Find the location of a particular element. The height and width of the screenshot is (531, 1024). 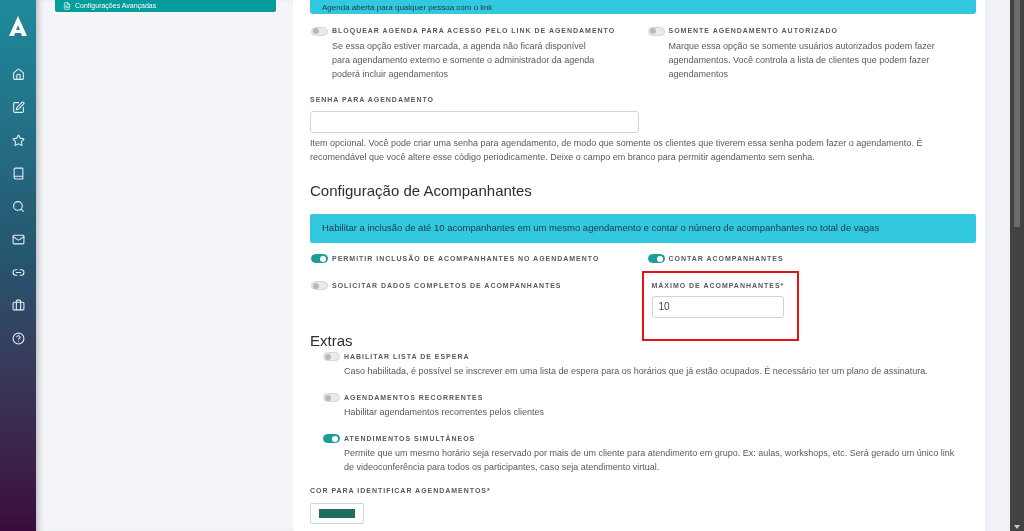

password-field is located at coordinates (474, 122).